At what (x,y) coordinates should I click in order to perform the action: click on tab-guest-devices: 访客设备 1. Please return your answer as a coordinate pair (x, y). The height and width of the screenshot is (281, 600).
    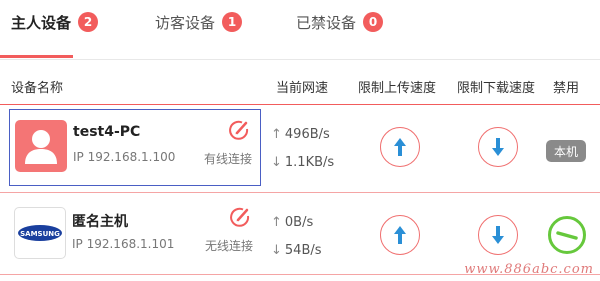
    Looking at the image, I should click on (199, 22).